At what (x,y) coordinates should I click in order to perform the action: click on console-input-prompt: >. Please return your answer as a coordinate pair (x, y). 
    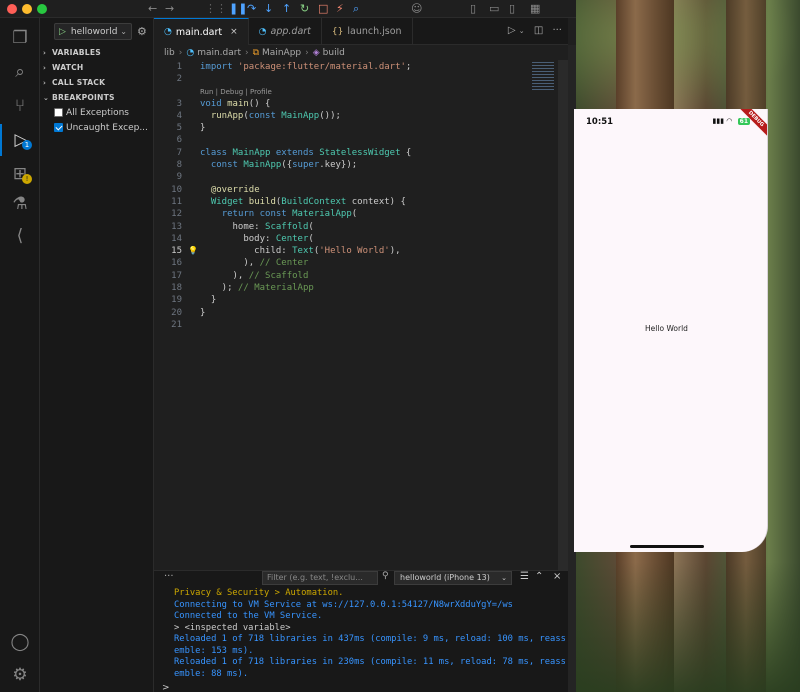
    Looking at the image, I should click on (166, 687).